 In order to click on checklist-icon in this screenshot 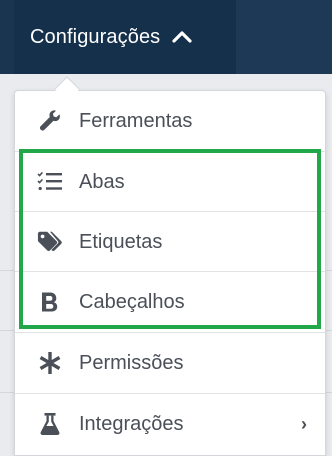, I will do `click(50, 182)`.